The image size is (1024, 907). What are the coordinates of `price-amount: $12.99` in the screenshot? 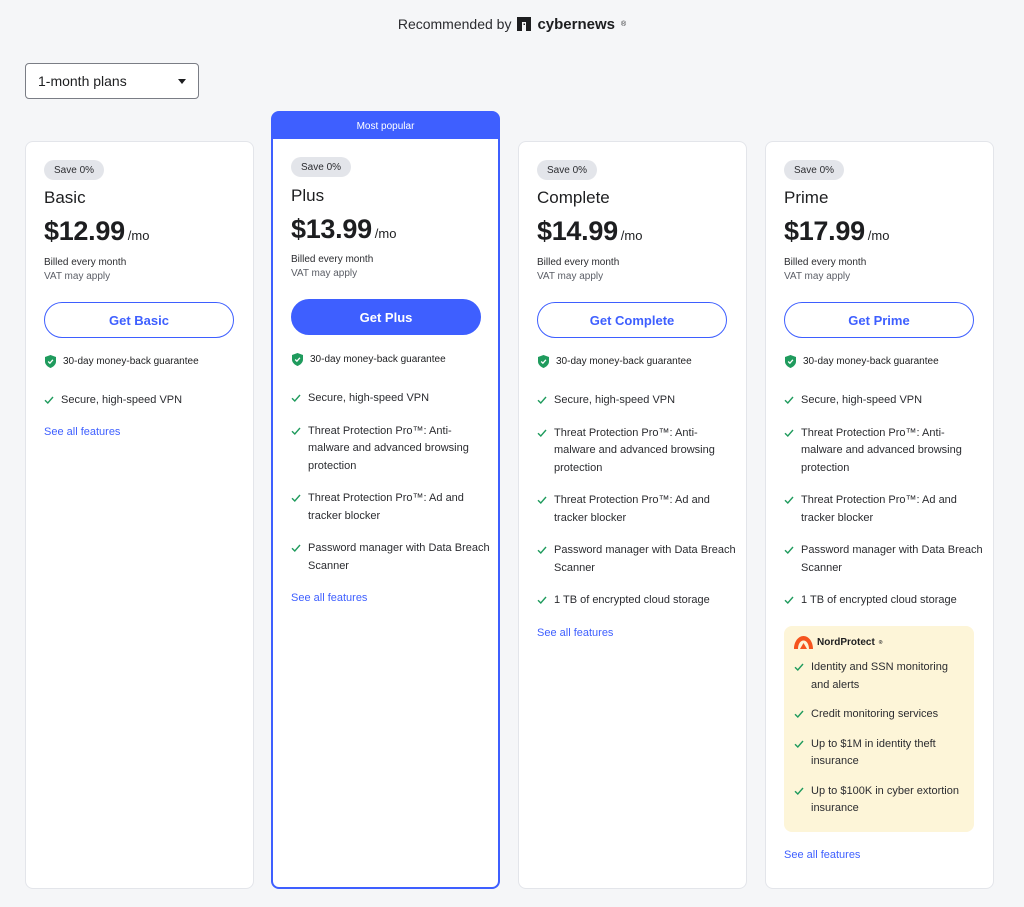 It's located at (84, 231).